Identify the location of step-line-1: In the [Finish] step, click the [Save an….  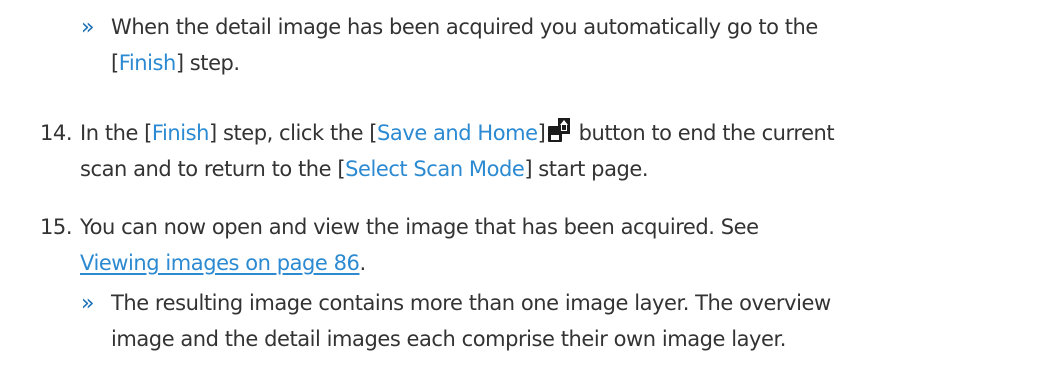
(457, 133).